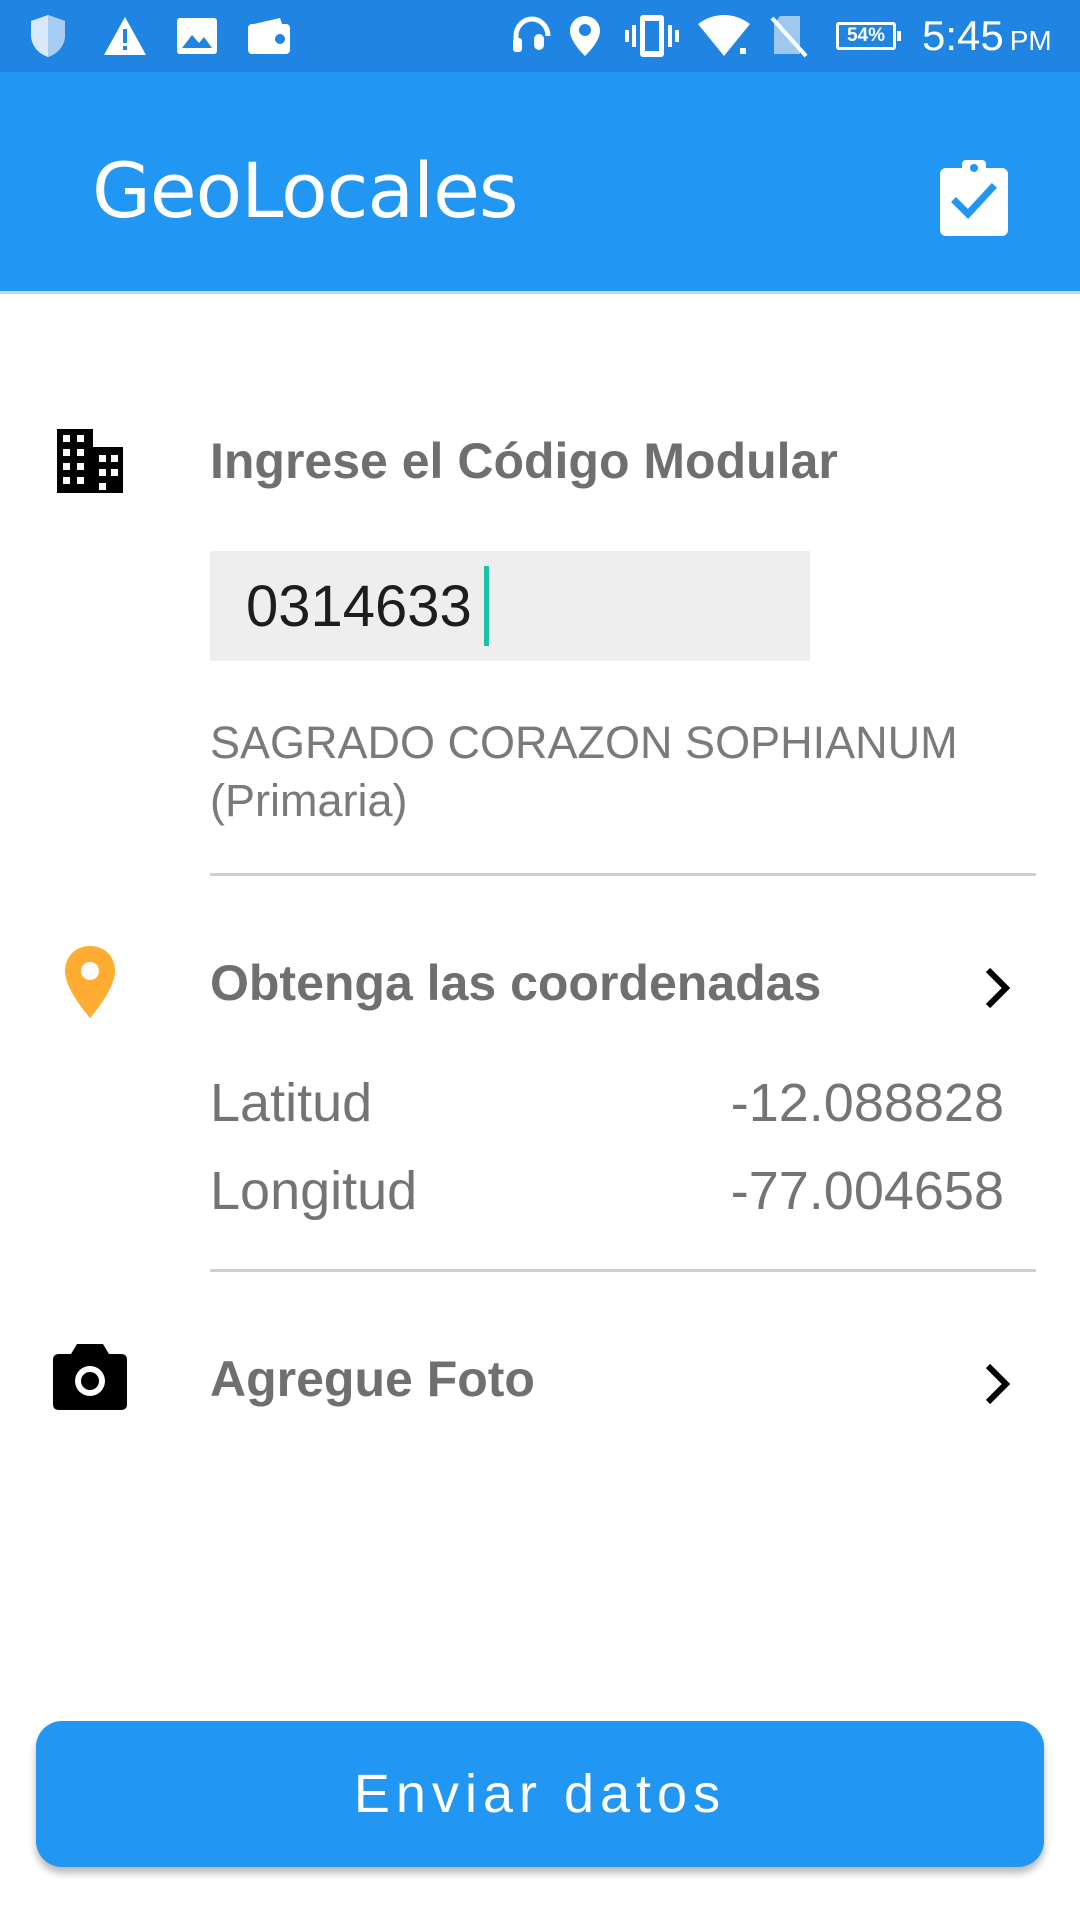  Describe the element at coordinates (868, 36) in the screenshot. I see `battery-indicator: 54%` at that location.